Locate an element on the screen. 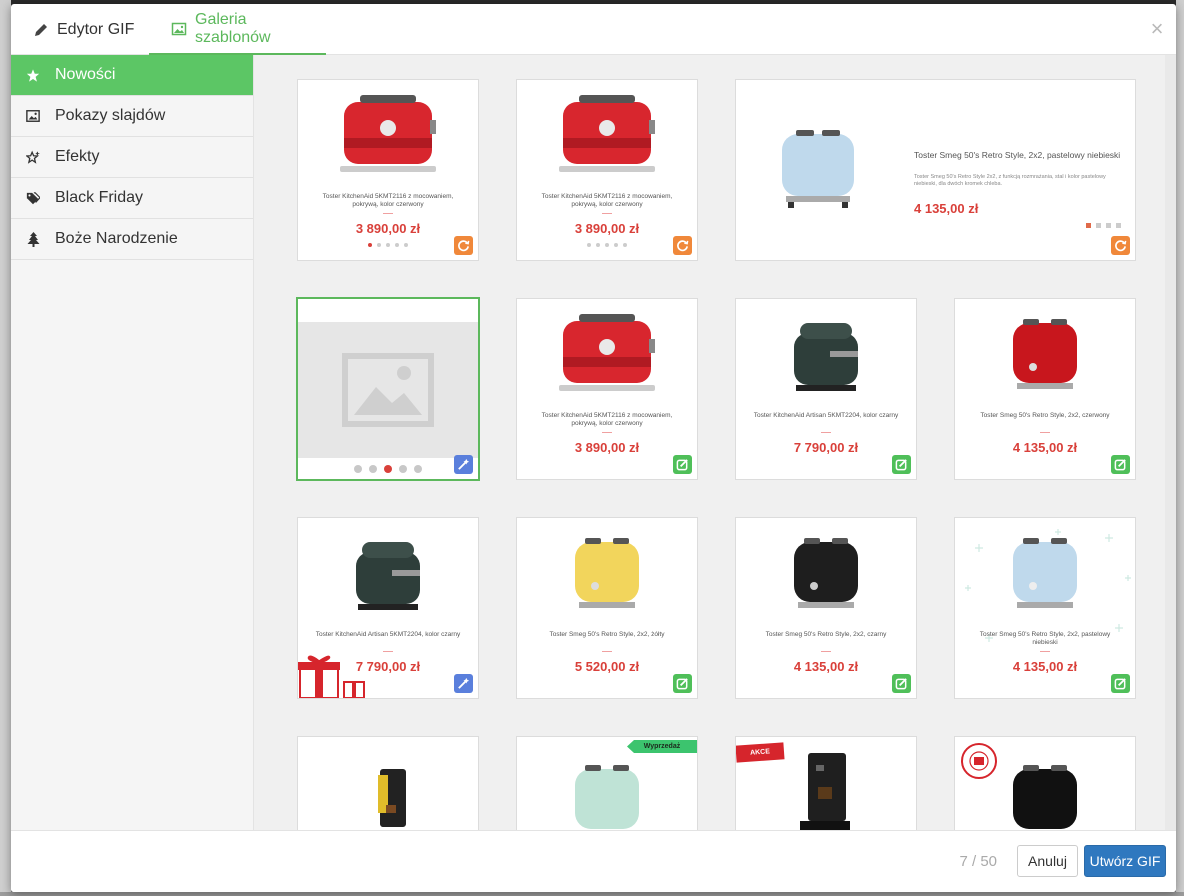 The image size is (1184, 896). refresh-icon is located at coordinates (683, 246).